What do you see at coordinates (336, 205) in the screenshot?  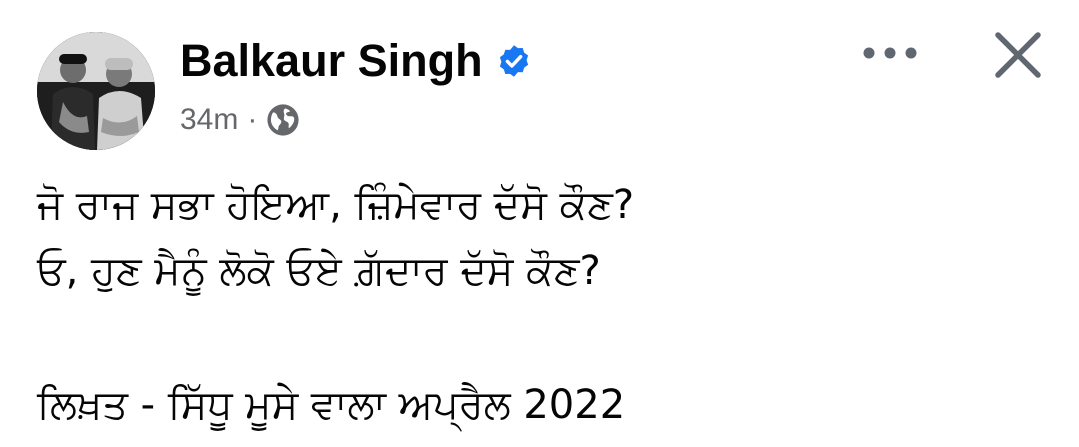 I see `post-text-line: ਜੋ ਰਾਜ ਸਭਾ ਹੋਇਆ, ਜ਼ਿੰਮੇਵਾਰ ਦੱਸੋ ਕੌਣ?` at bounding box center [336, 205].